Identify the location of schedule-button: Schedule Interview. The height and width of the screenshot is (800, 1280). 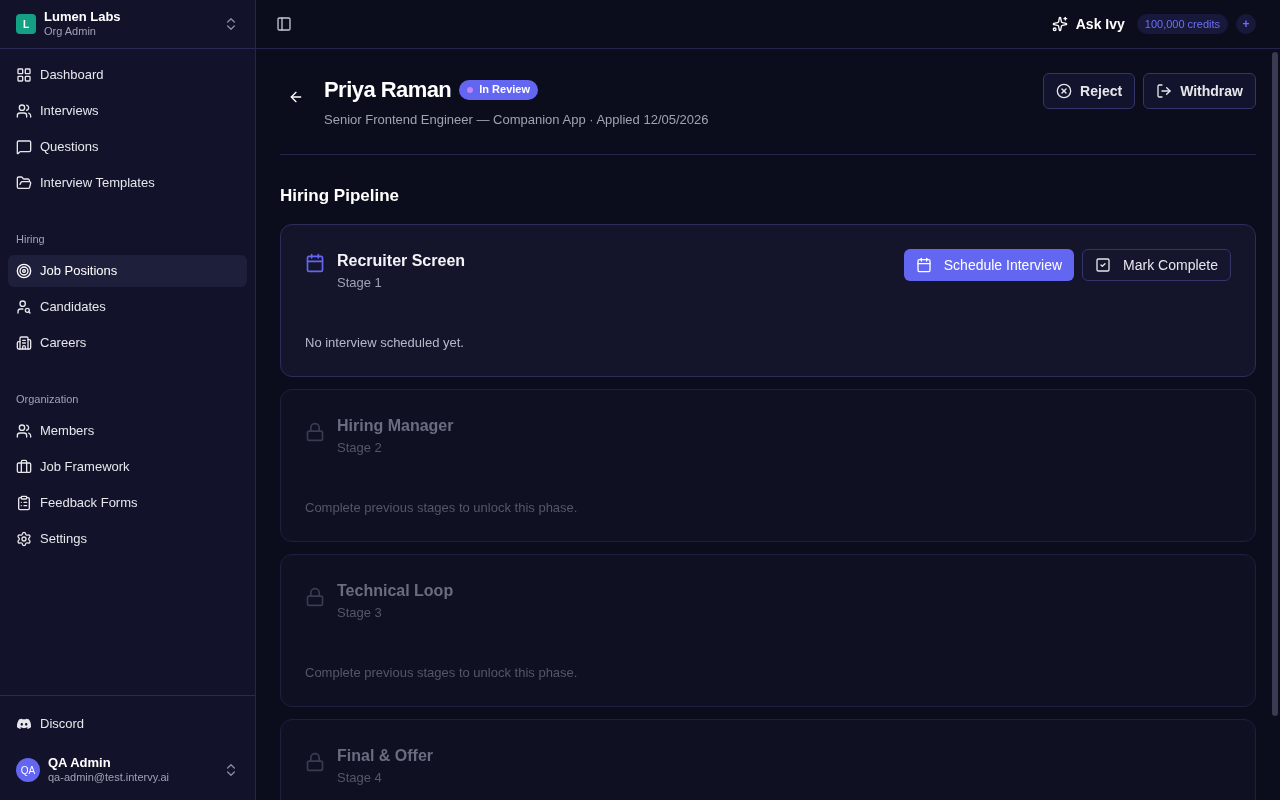
(989, 265).